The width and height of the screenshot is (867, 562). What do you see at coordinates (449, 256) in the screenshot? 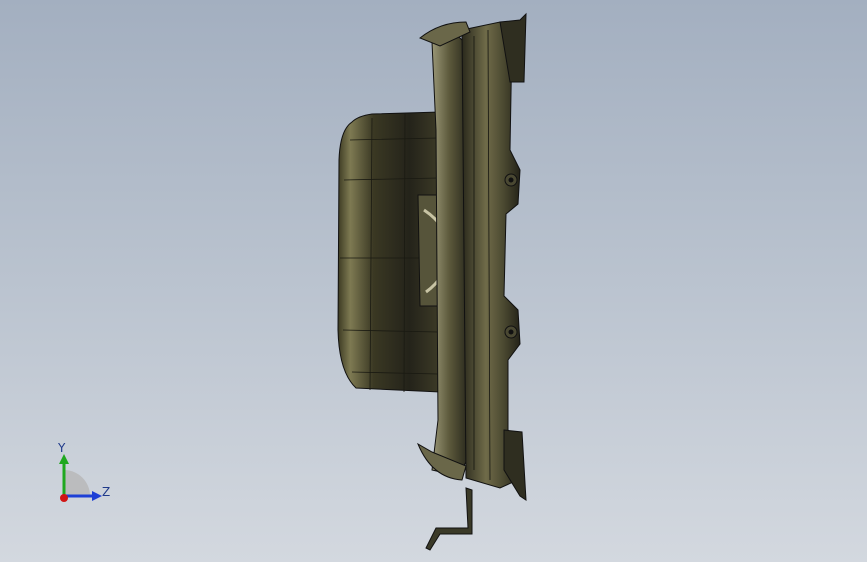
I see `front-flange` at bounding box center [449, 256].